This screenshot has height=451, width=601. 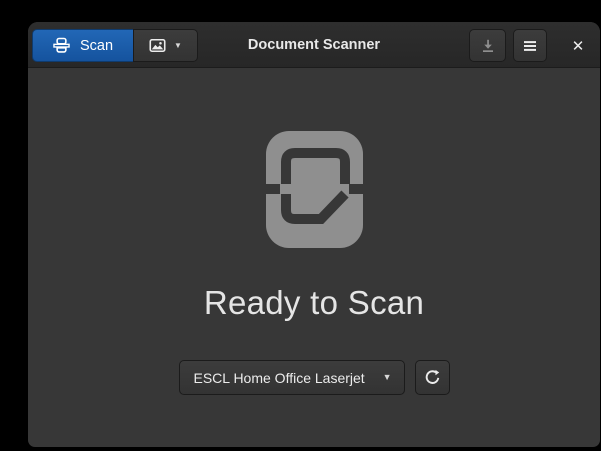 What do you see at coordinates (314, 302) in the screenshot?
I see `status-heading: Ready to Scan` at bounding box center [314, 302].